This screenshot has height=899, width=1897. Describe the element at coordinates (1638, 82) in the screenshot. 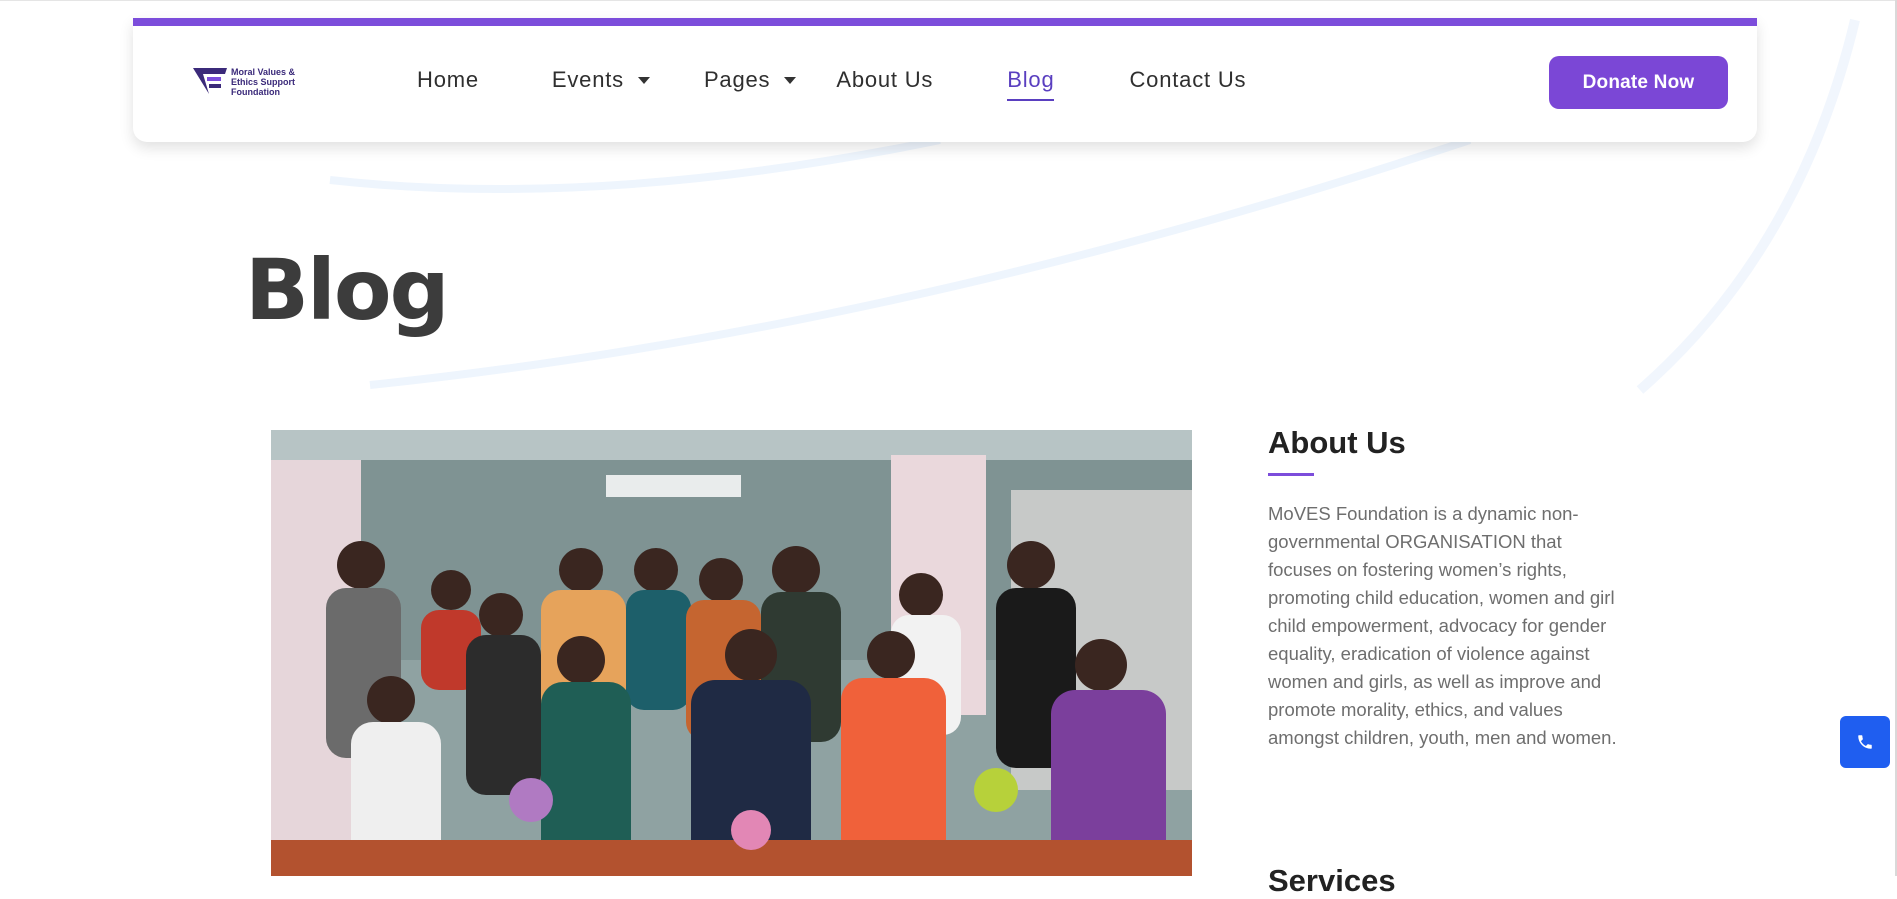

I see `donate-now-button: Donate Now` at that location.